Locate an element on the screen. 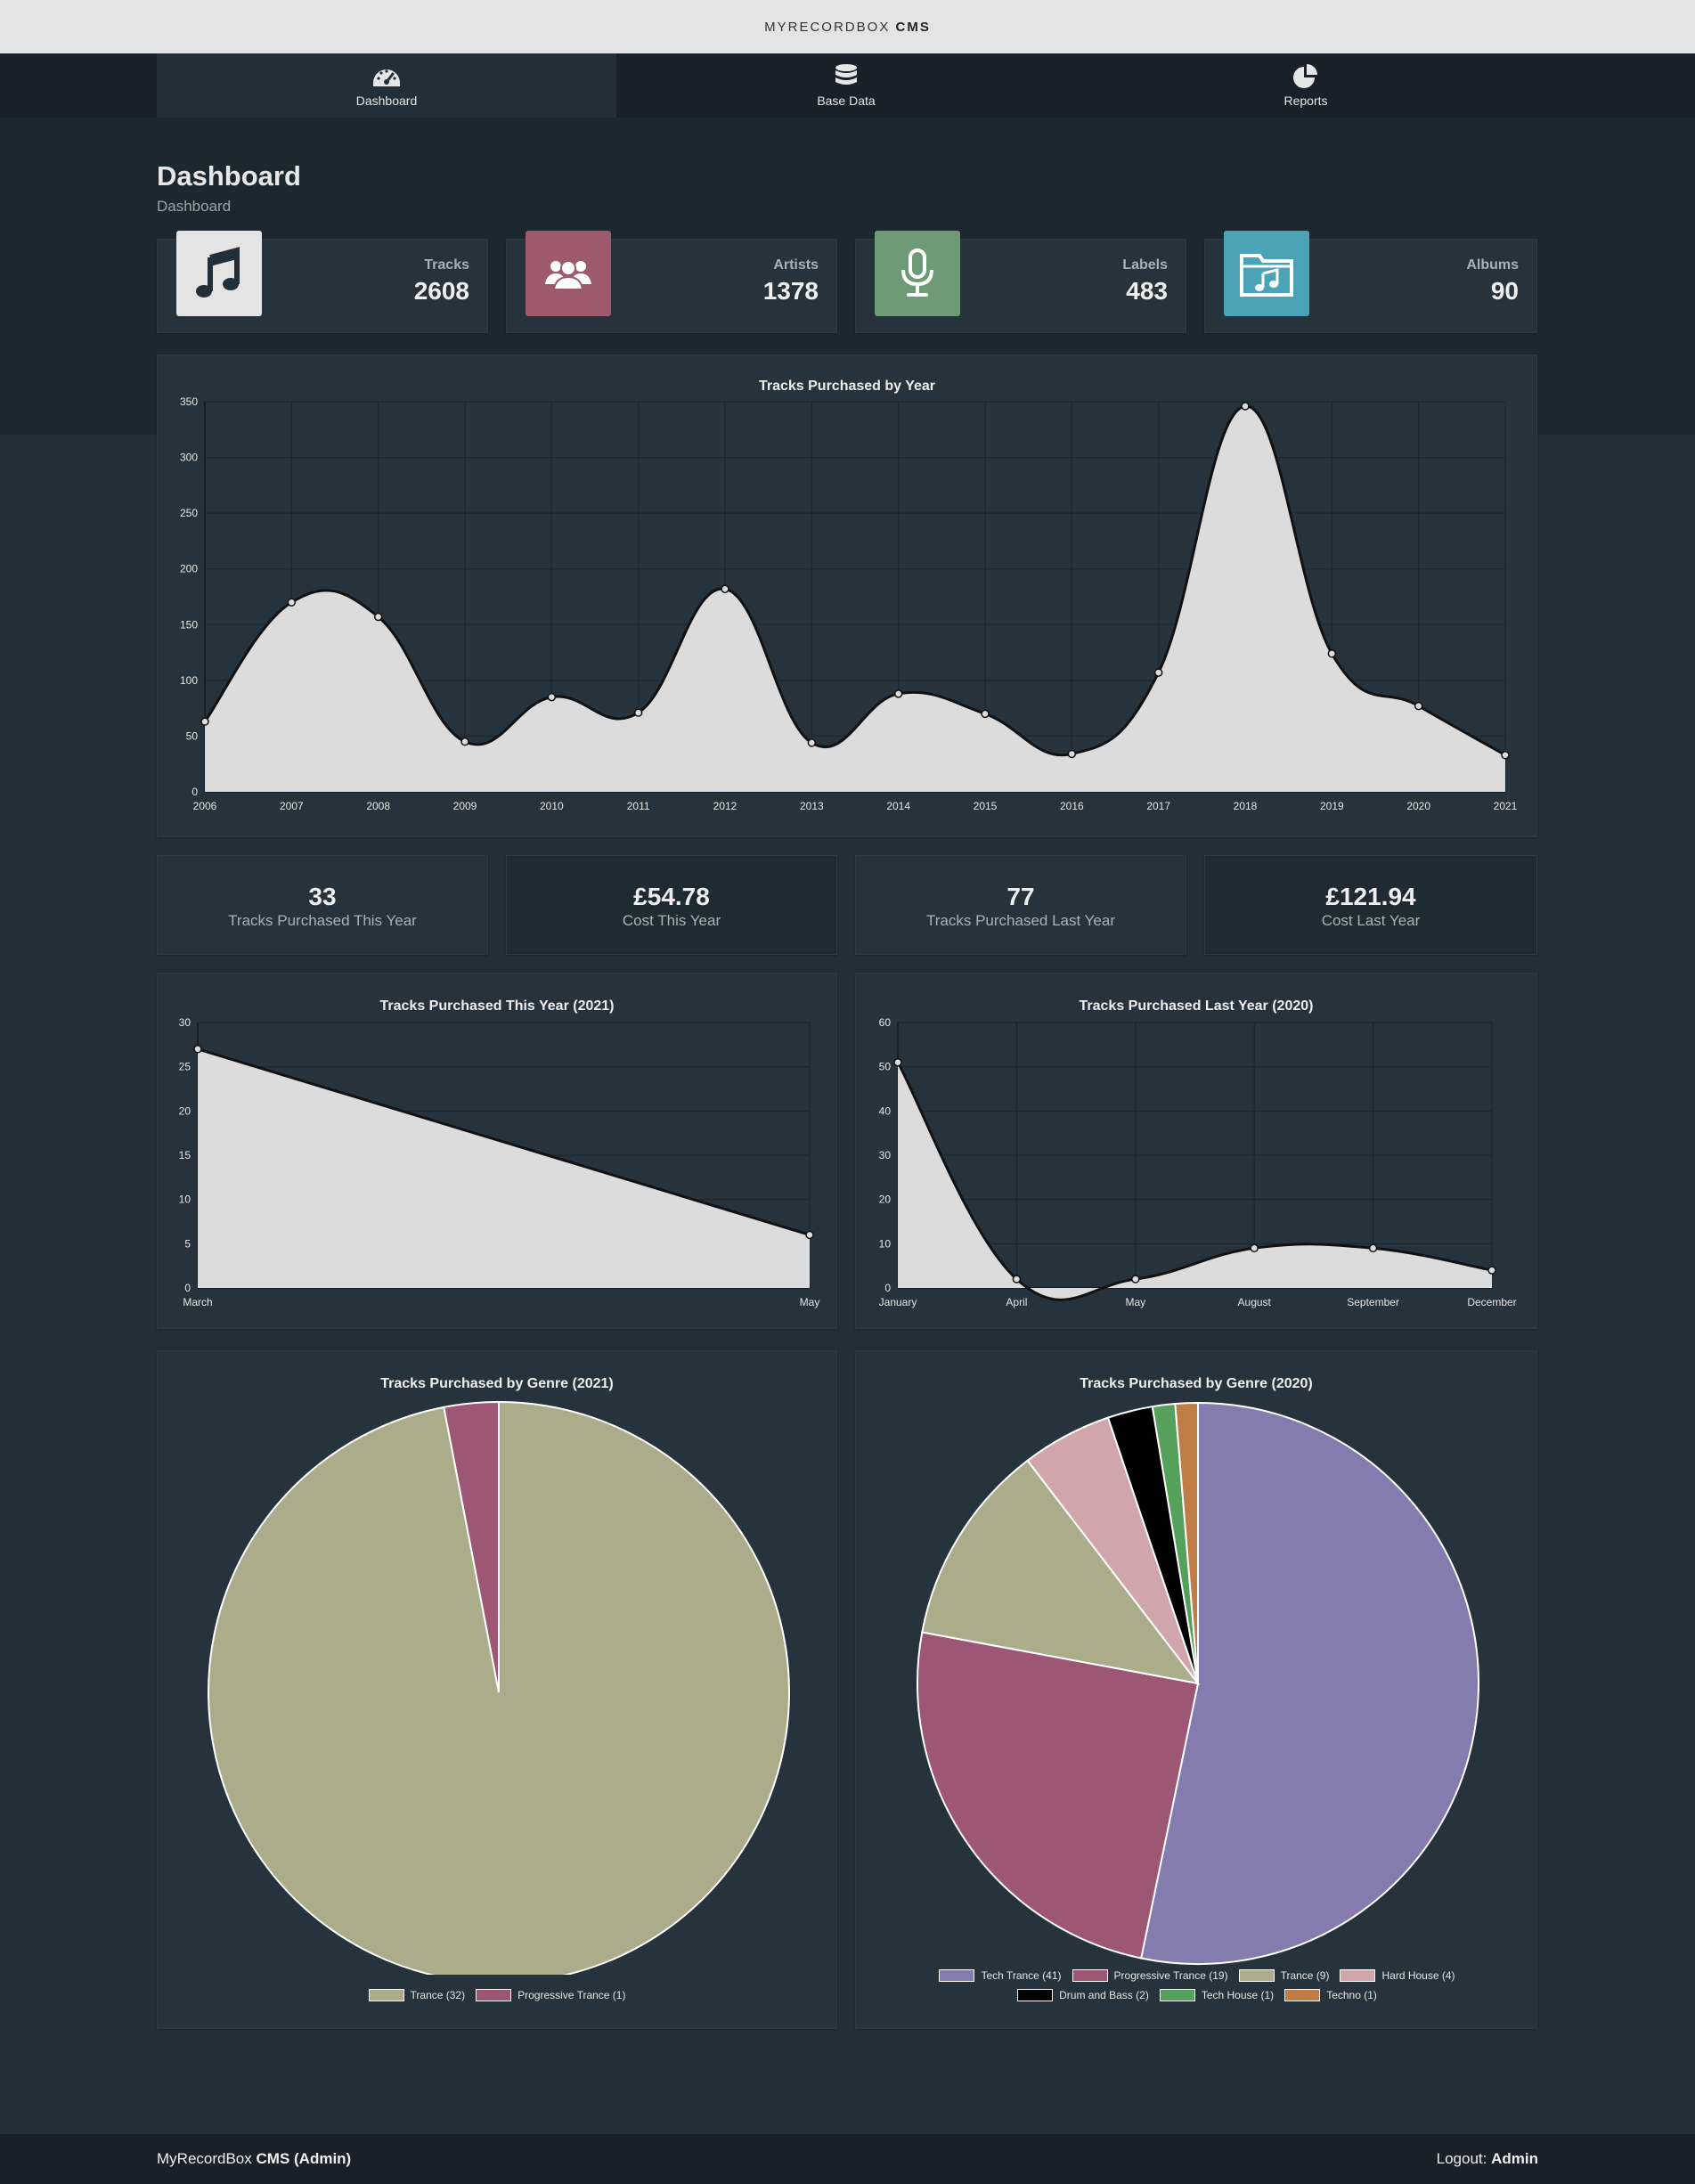 The width and height of the screenshot is (1695, 2184). pie-chart-genre-2021 is located at coordinates (498, 1663).